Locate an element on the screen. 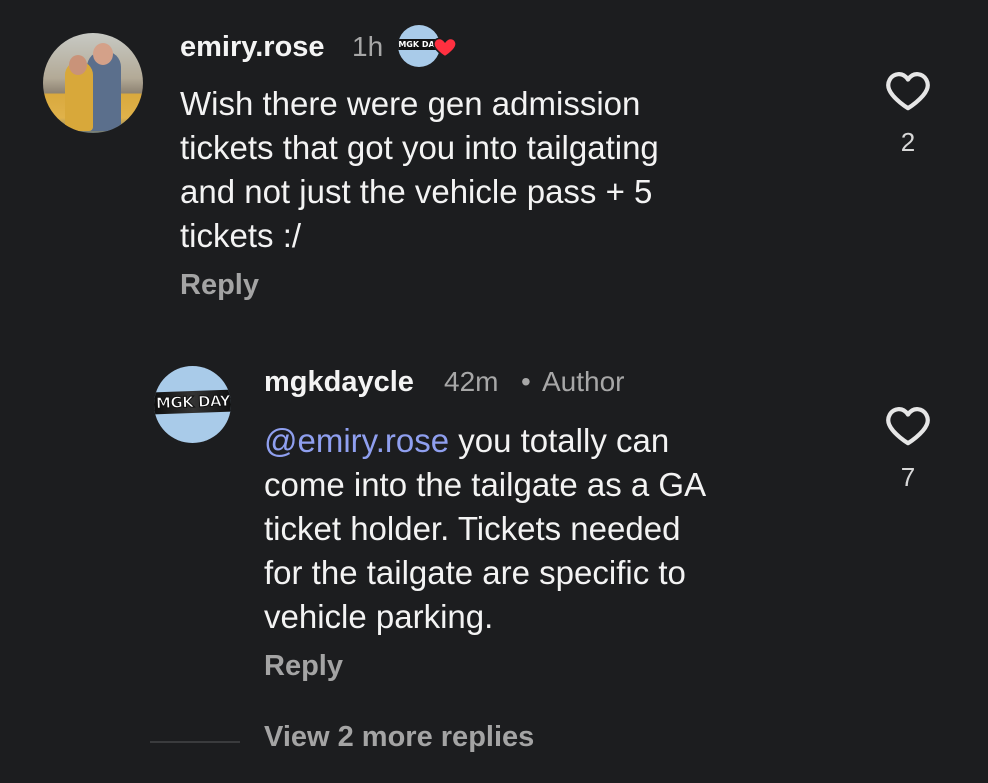 Image resolution: width=988 pixels, height=783 pixels. avatar is located at coordinates (93, 83).